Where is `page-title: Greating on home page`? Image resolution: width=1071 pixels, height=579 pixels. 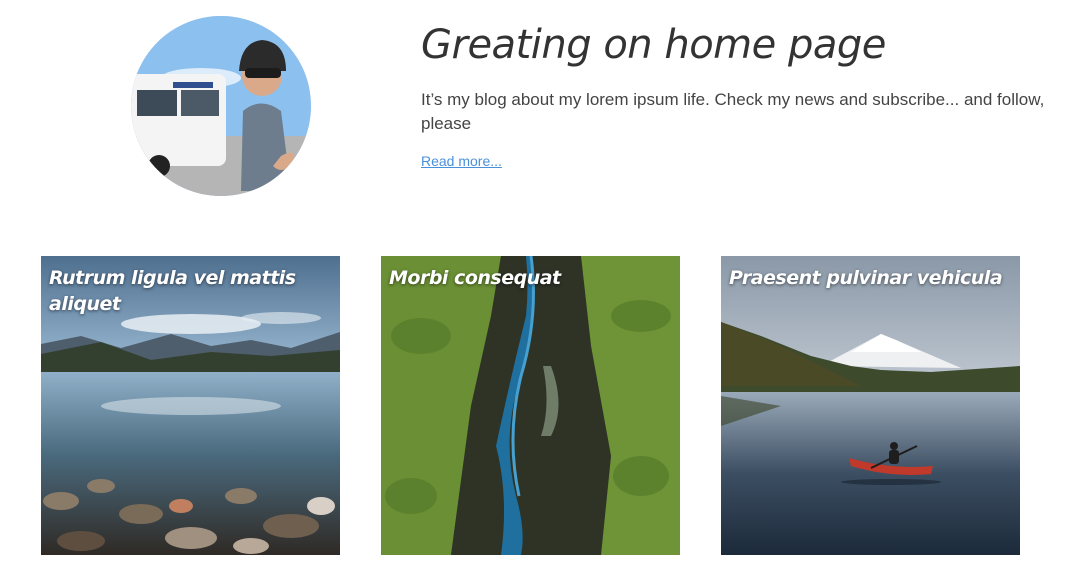 page-title: Greating on home page is located at coordinates (653, 45).